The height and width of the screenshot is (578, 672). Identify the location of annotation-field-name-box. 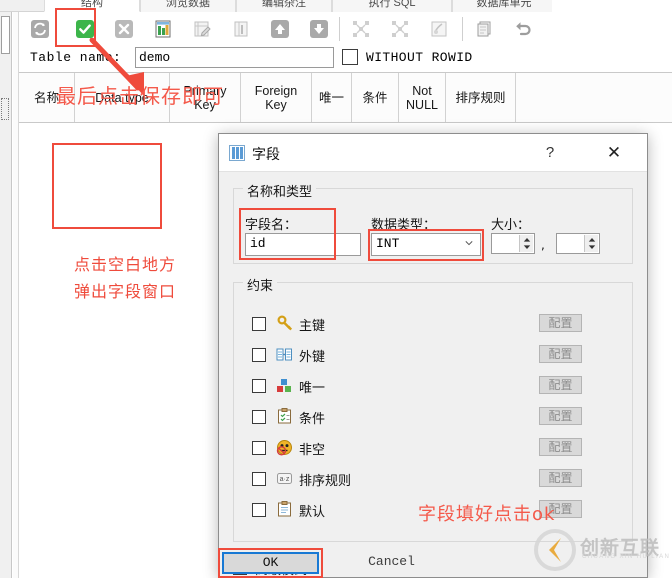
(287, 234).